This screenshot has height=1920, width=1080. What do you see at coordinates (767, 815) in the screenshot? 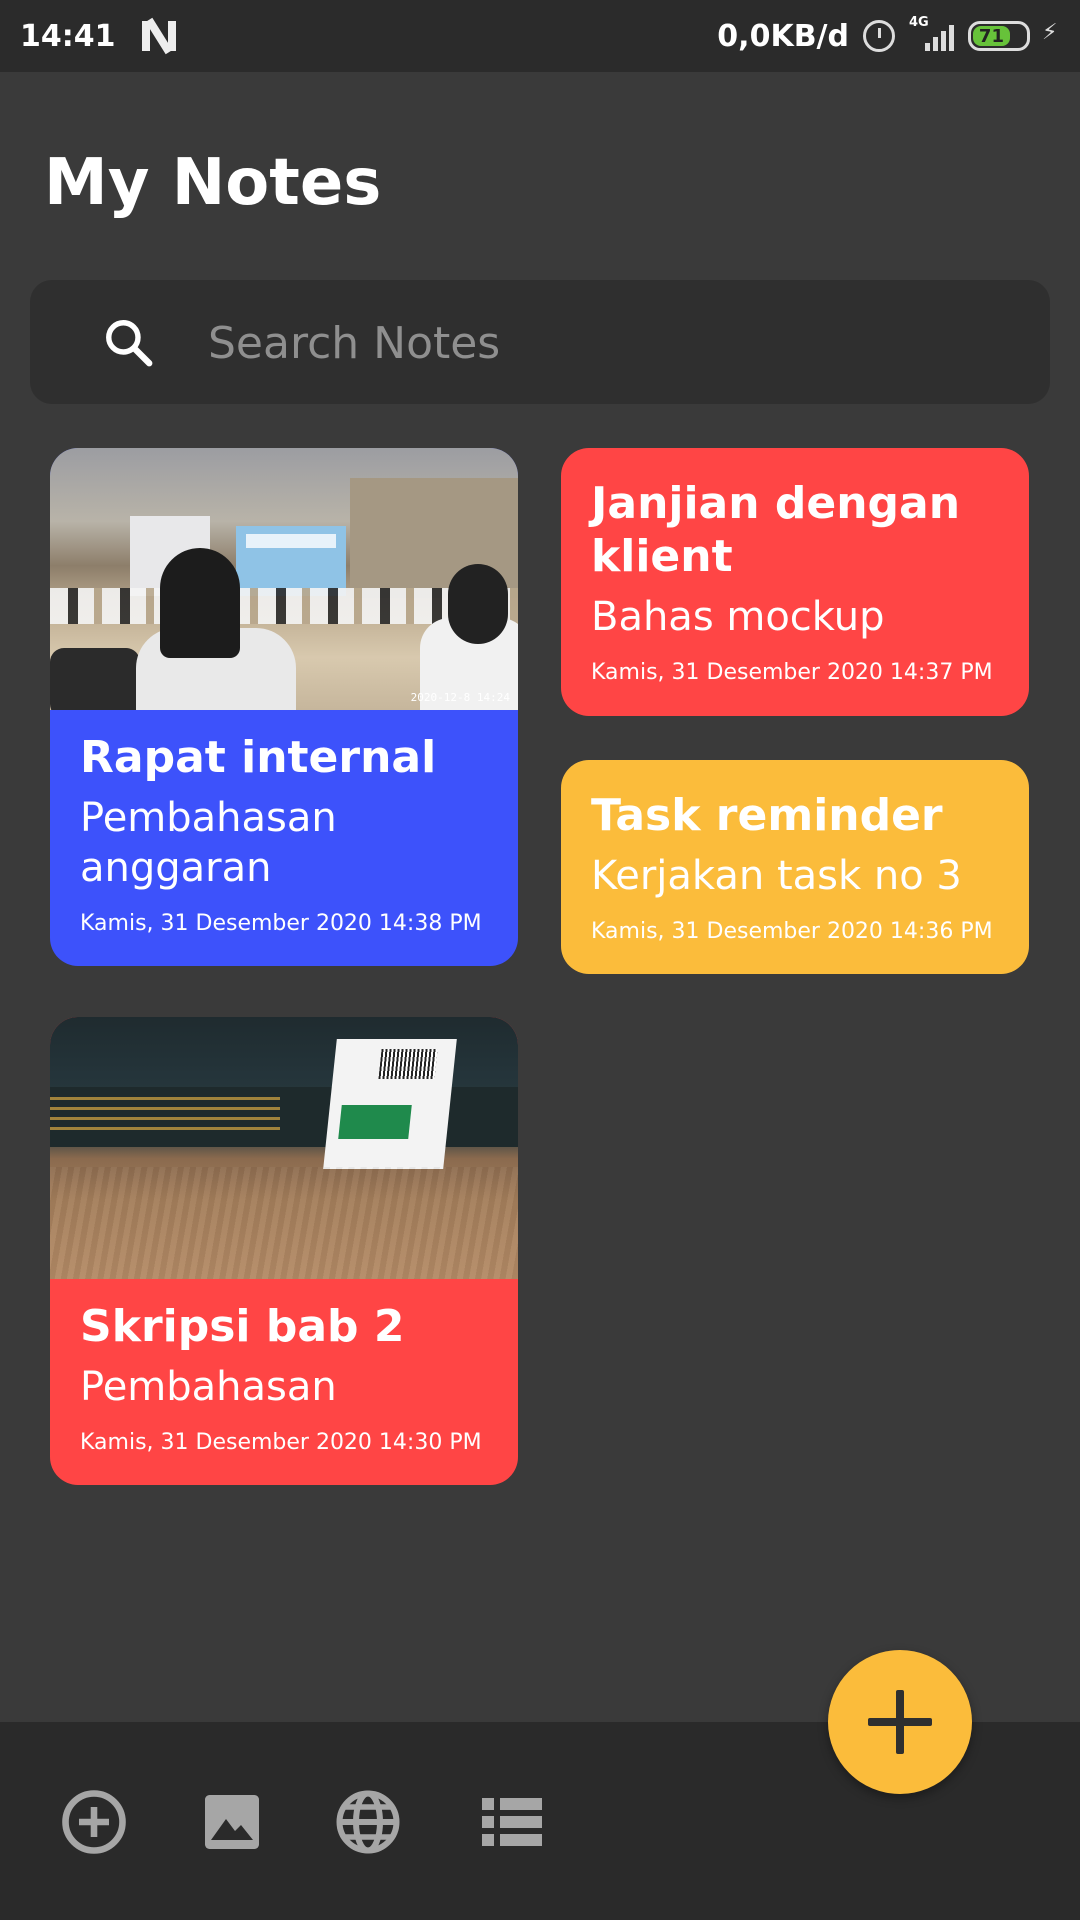
I see `note-title: Task reminder` at bounding box center [767, 815].